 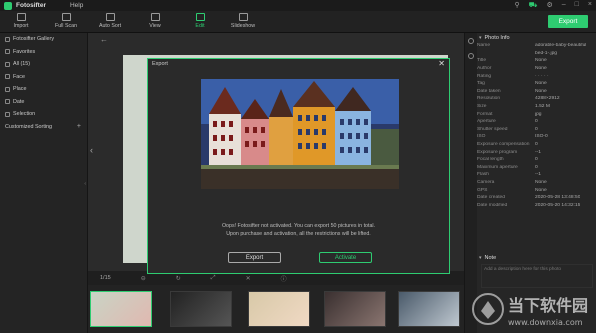 I want to click on watermark-logo: 当下软件园 www.downxia.com, so click(x=530, y=310).